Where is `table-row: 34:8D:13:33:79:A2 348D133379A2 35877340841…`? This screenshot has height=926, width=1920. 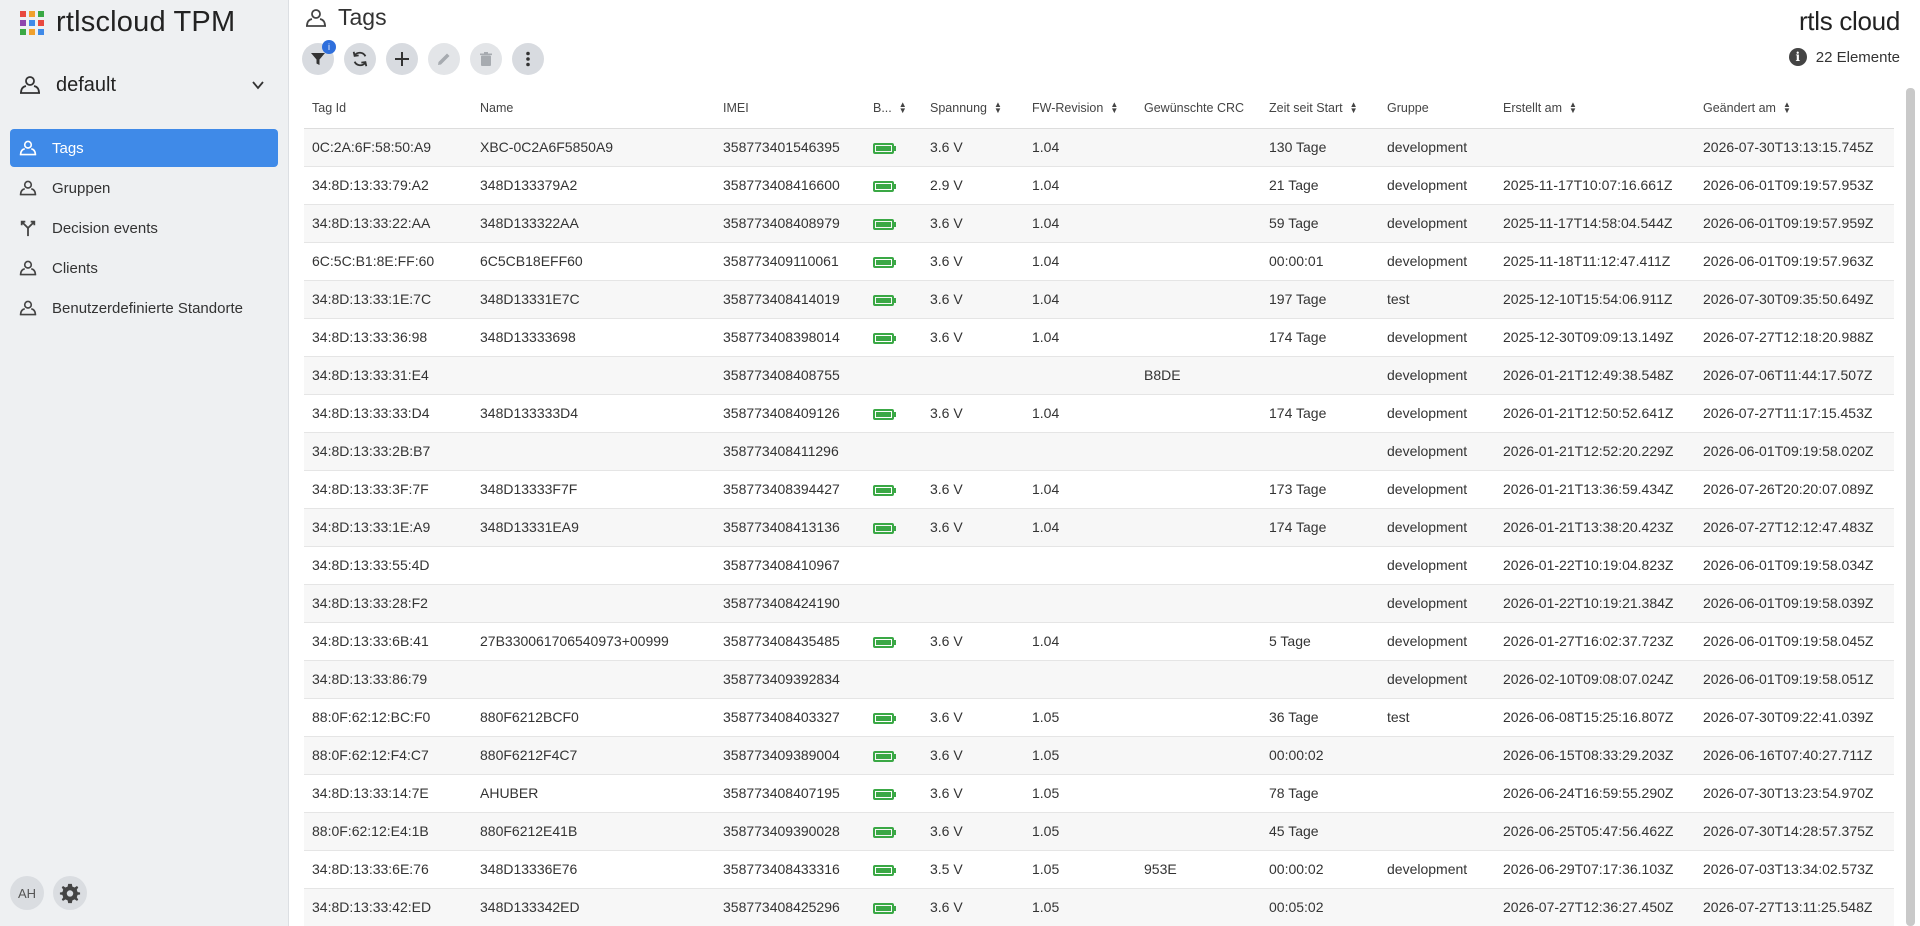
table-row: 34:8D:13:33:79:A2 348D133379A2 35877340841… is located at coordinates (1099, 185).